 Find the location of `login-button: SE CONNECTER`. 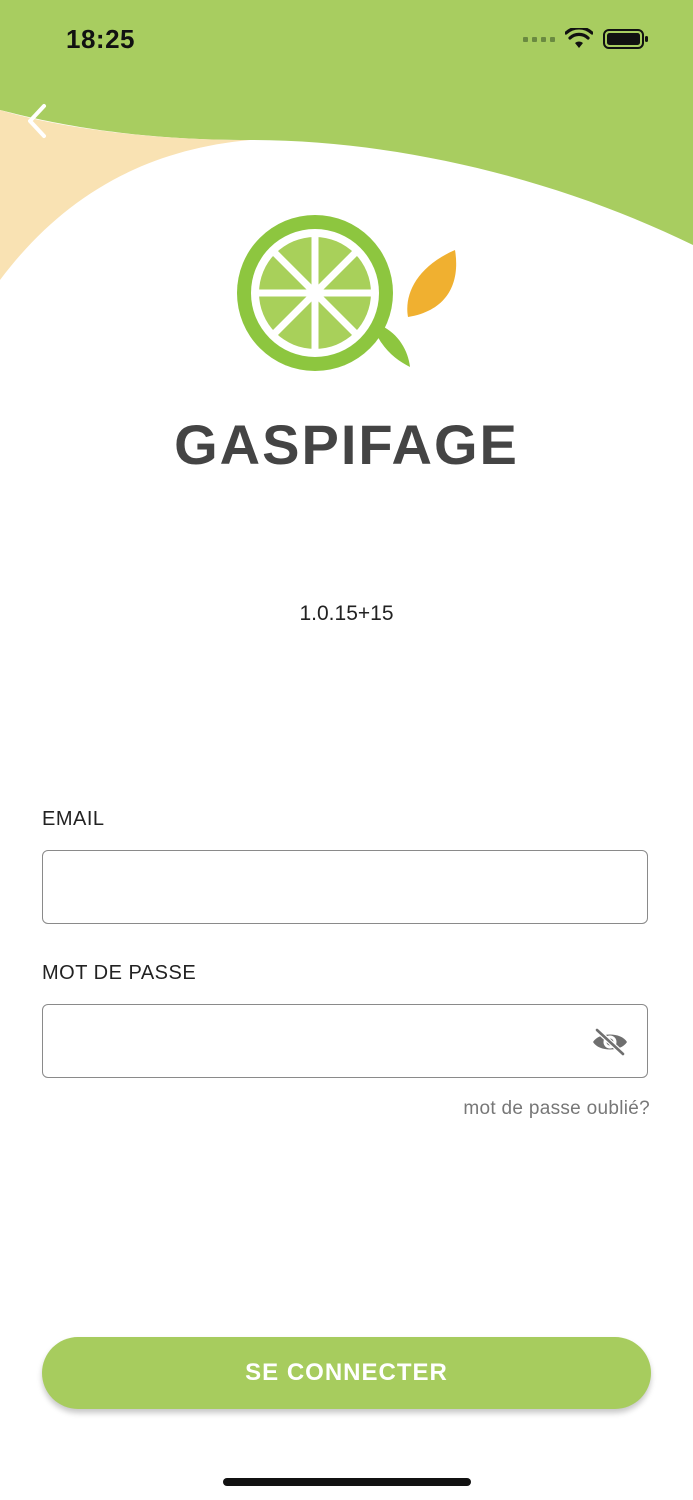

login-button: SE CONNECTER is located at coordinates (346, 1373).